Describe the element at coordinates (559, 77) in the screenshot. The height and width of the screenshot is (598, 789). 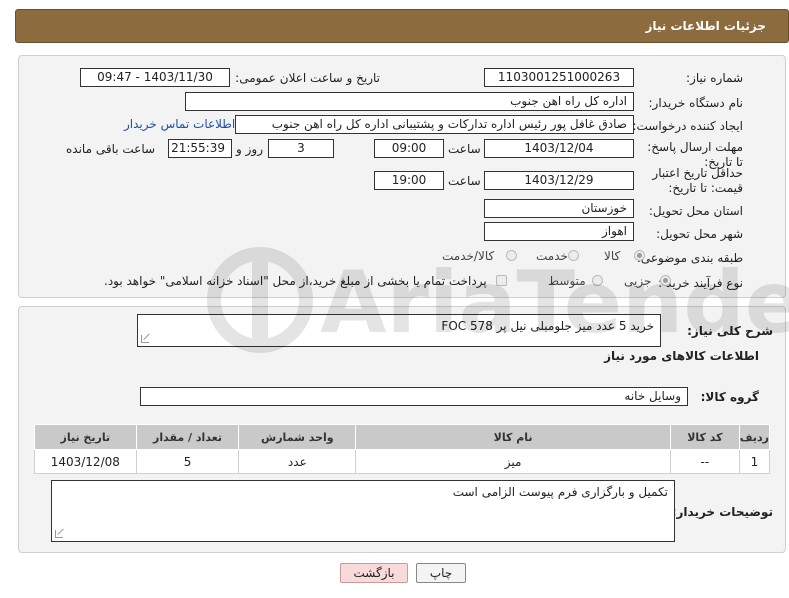
I see `need-number-field: 1103001251000263` at that location.